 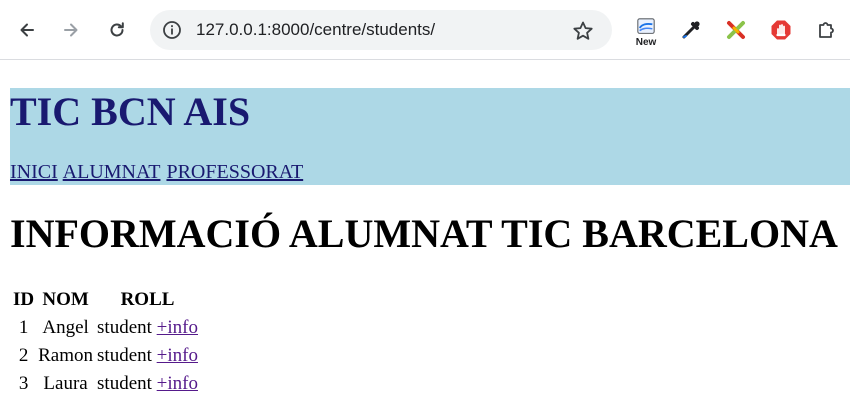 What do you see at coordinates (147, 299) in the screenshot?
I see `column-header-role: ROLL` at bounding box center [147, 299].